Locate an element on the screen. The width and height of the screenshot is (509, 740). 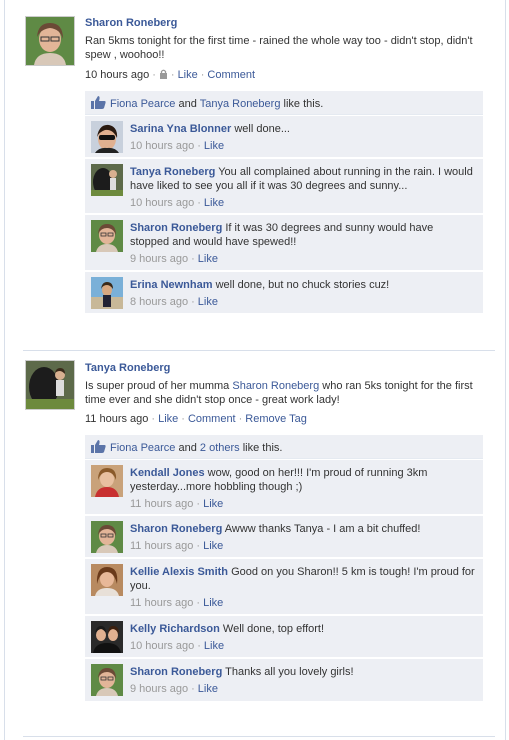
comment-author: Erina Newnham is located at coordinates (171, 285).